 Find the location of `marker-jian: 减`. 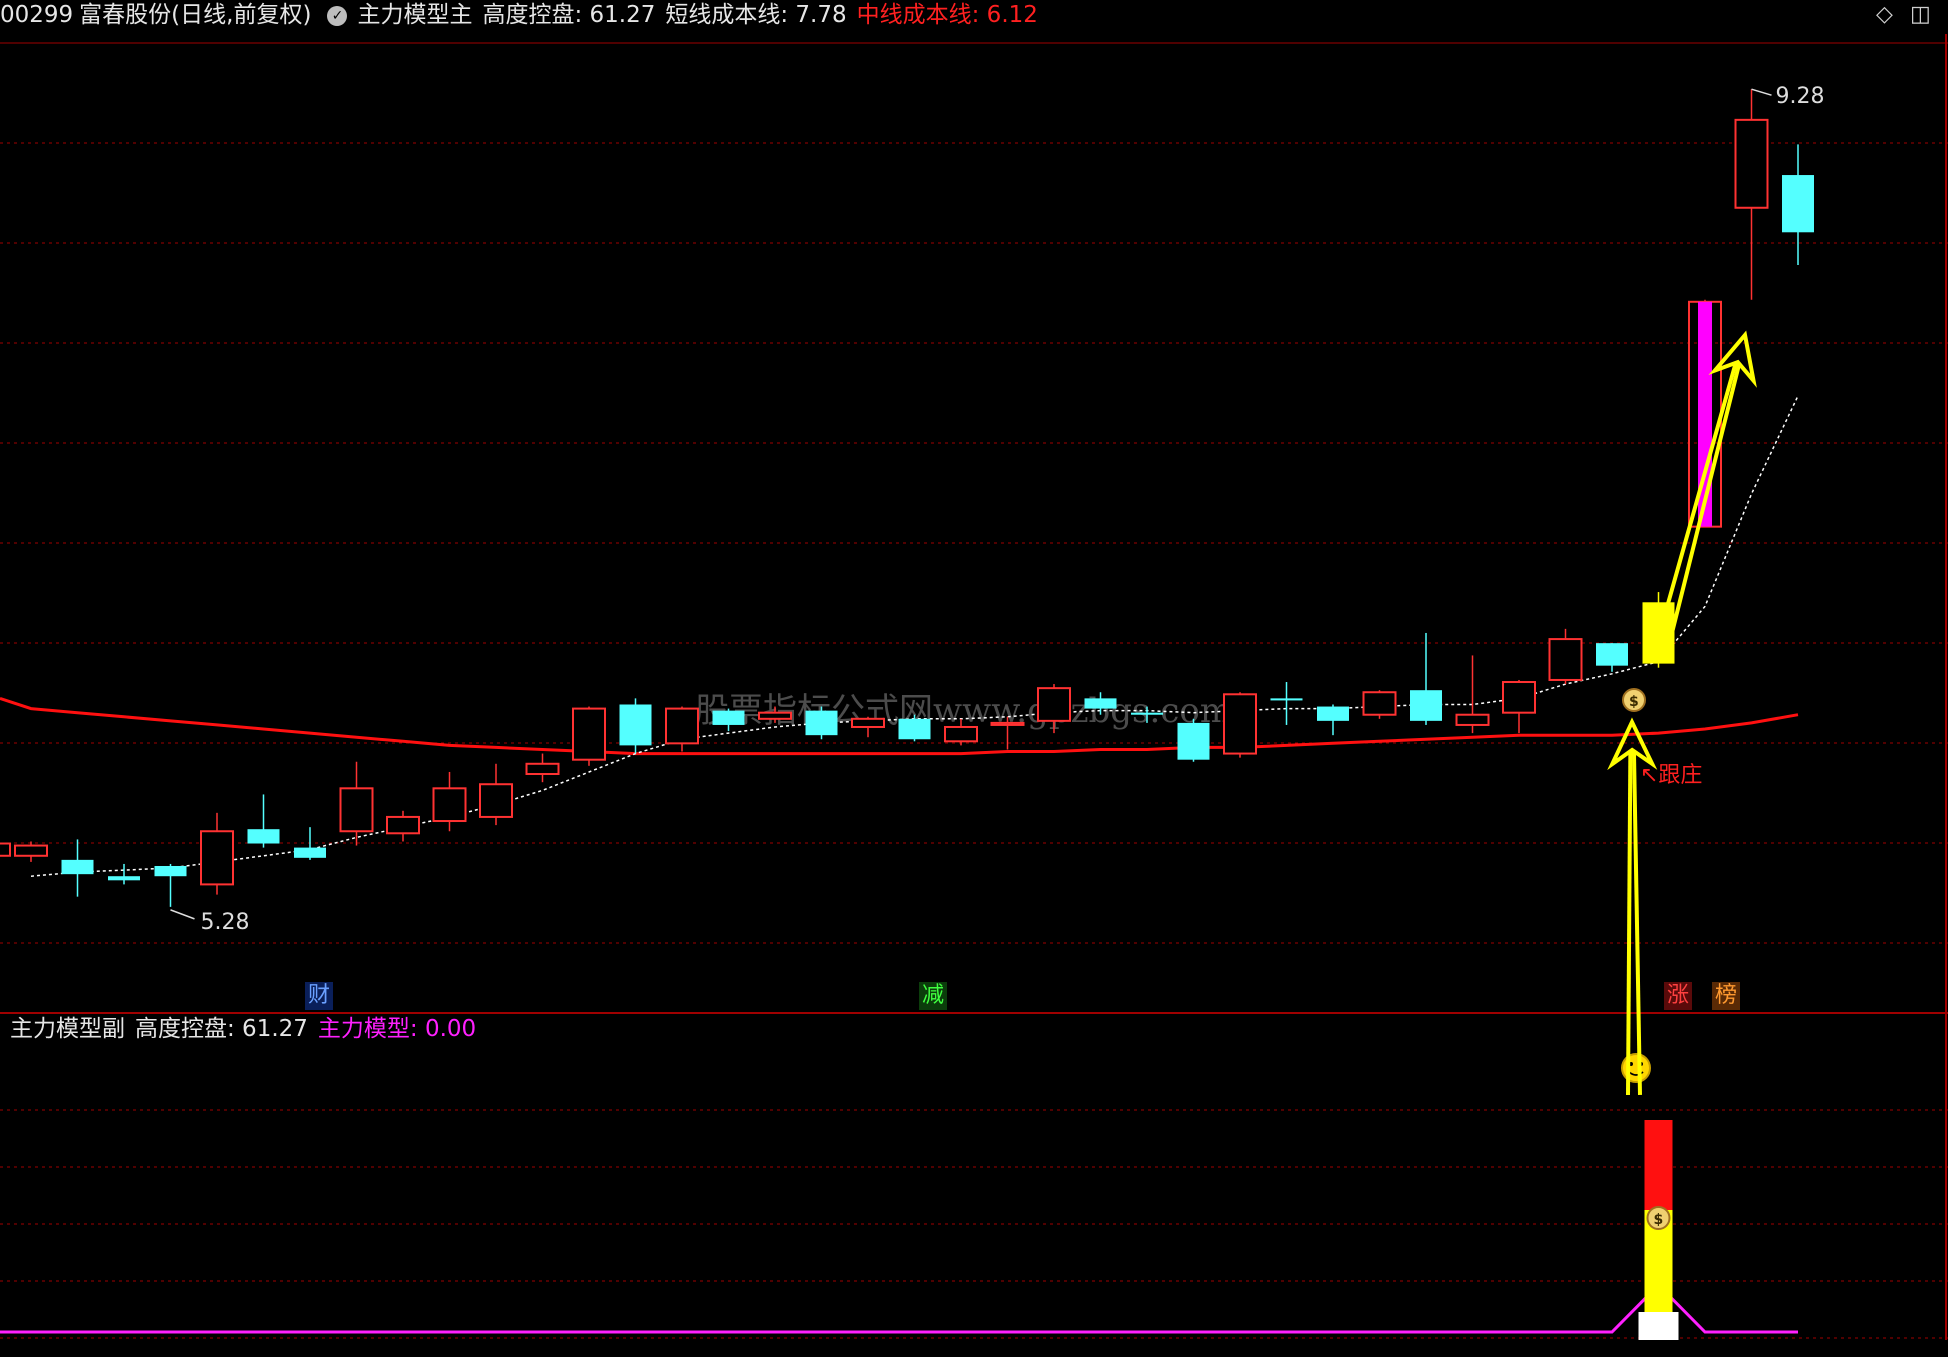

marker-jian: 减 is located at coordinates (933, 996).